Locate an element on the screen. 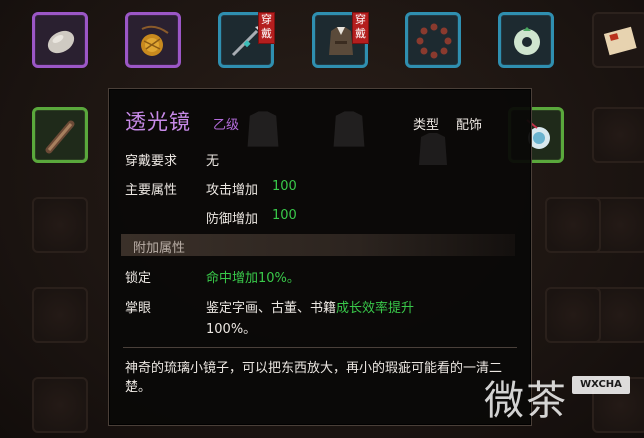  eye-label: 掌眼 is located at coordinates (138, 308).